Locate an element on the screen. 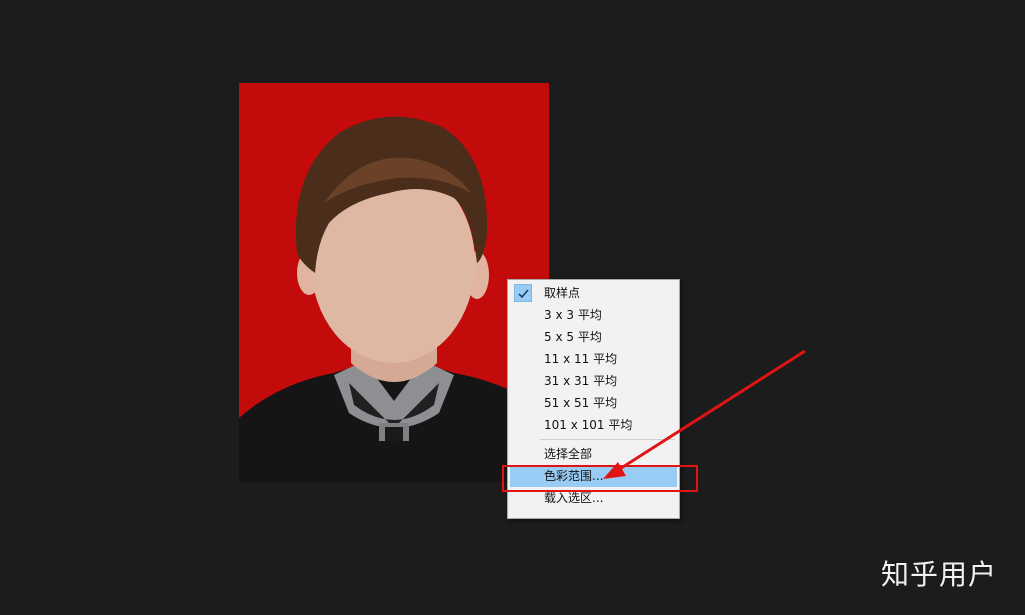 The height and width of the screenshot is (615, 1025). menu-item-label: 5 x 5 平均 is located at coordinates (573, 337).